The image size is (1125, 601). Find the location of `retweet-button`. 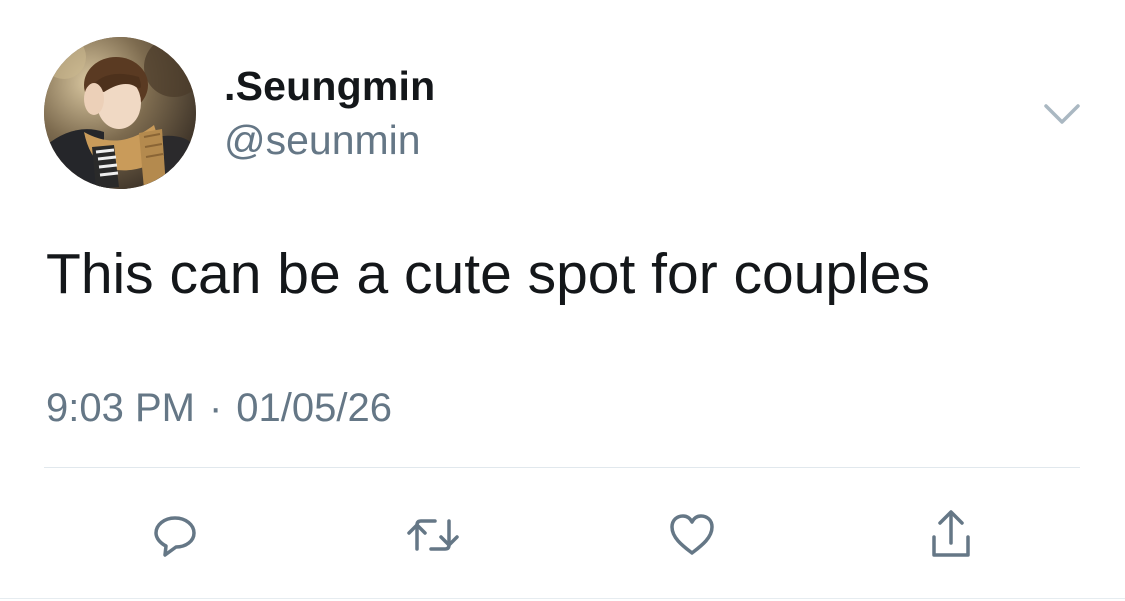

retweet-button is located at coordinates (433, 535).